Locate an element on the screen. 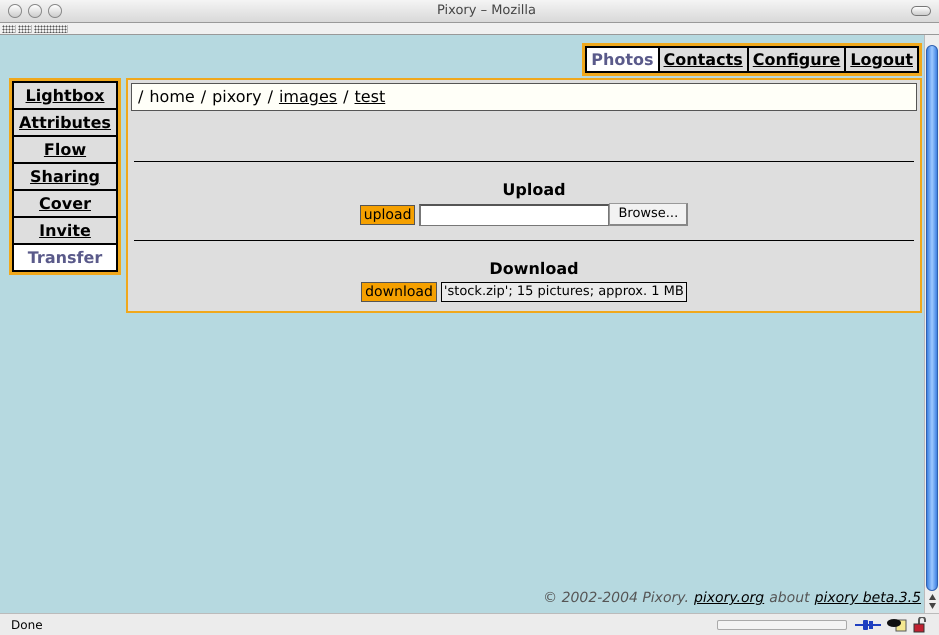  nav-tab: Sharing is located at coordinates (65, 176).